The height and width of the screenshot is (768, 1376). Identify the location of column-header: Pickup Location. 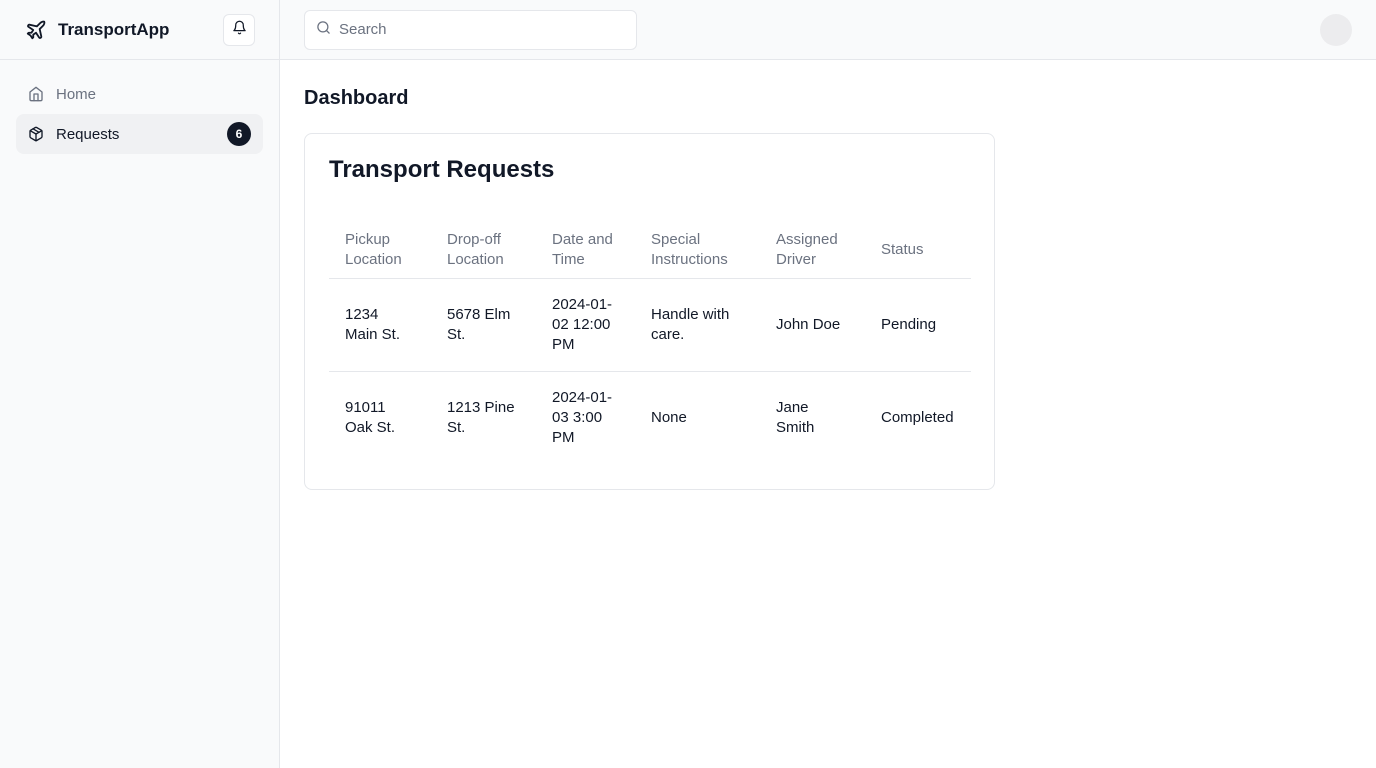
(380, 250).